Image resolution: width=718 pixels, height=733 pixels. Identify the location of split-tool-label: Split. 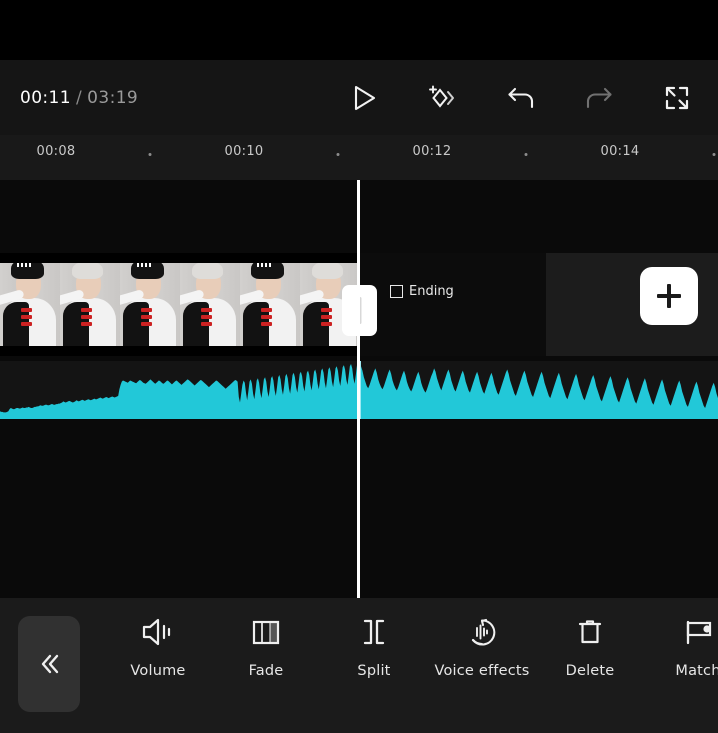
(374, 671).